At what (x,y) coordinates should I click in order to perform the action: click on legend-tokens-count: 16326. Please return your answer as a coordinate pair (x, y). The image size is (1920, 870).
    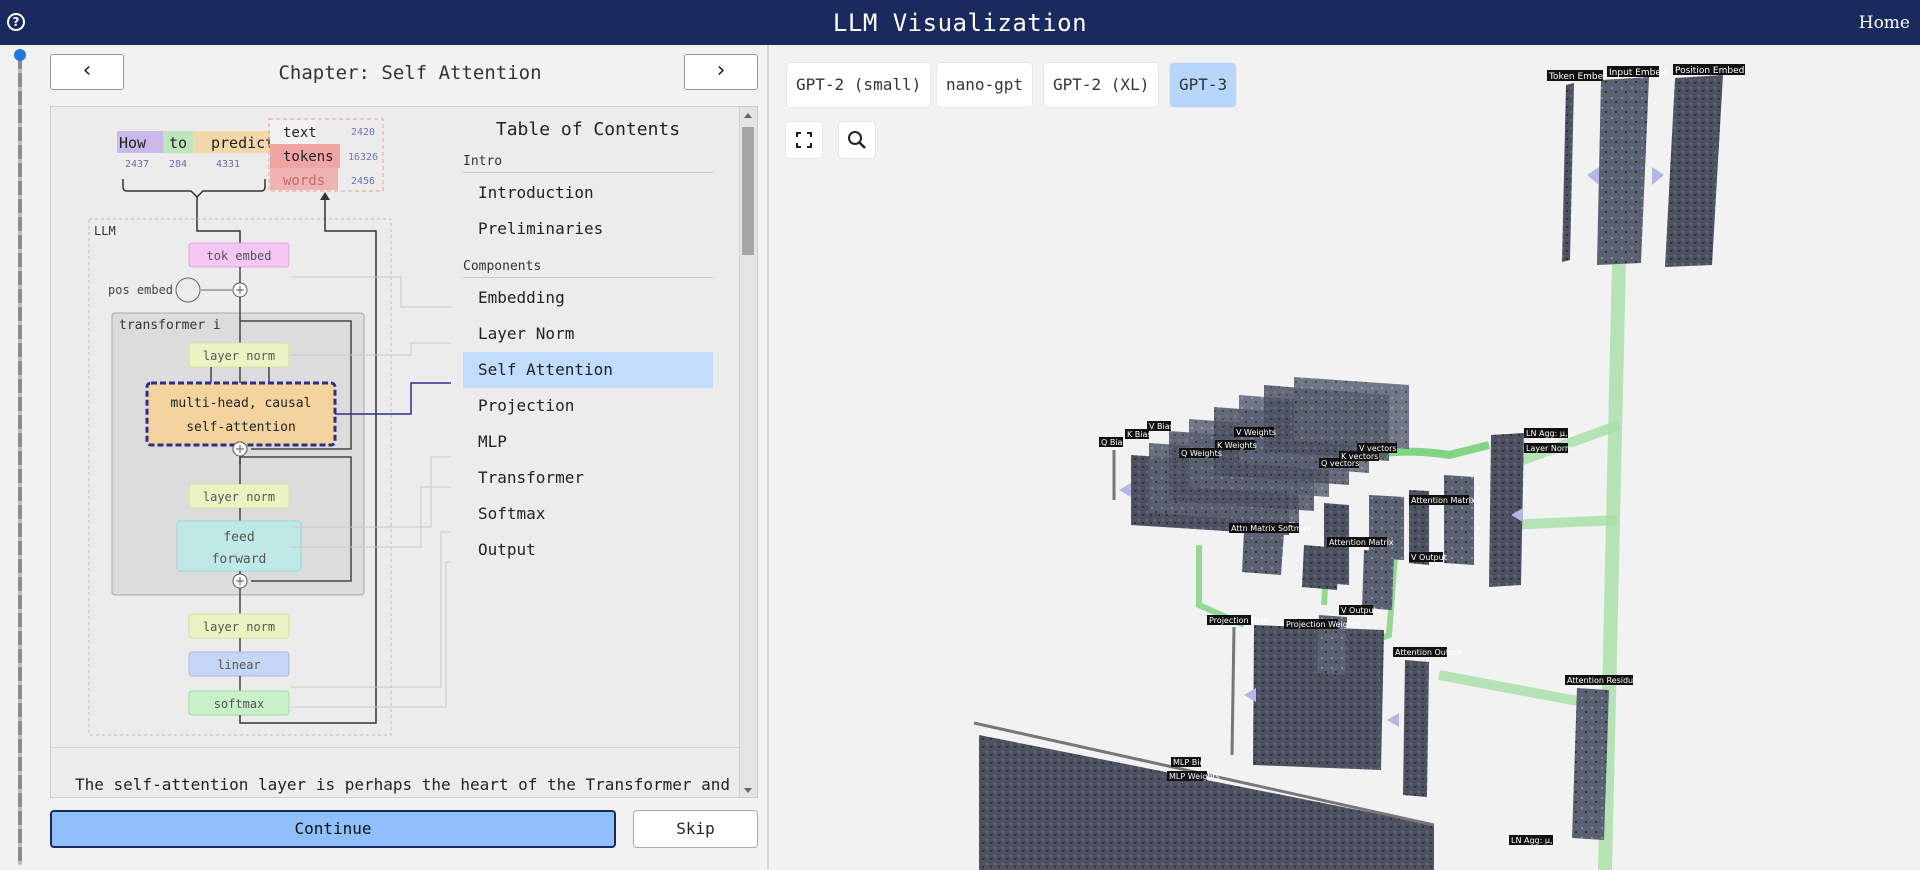
    Looking at the image, I should click on (363, 157).